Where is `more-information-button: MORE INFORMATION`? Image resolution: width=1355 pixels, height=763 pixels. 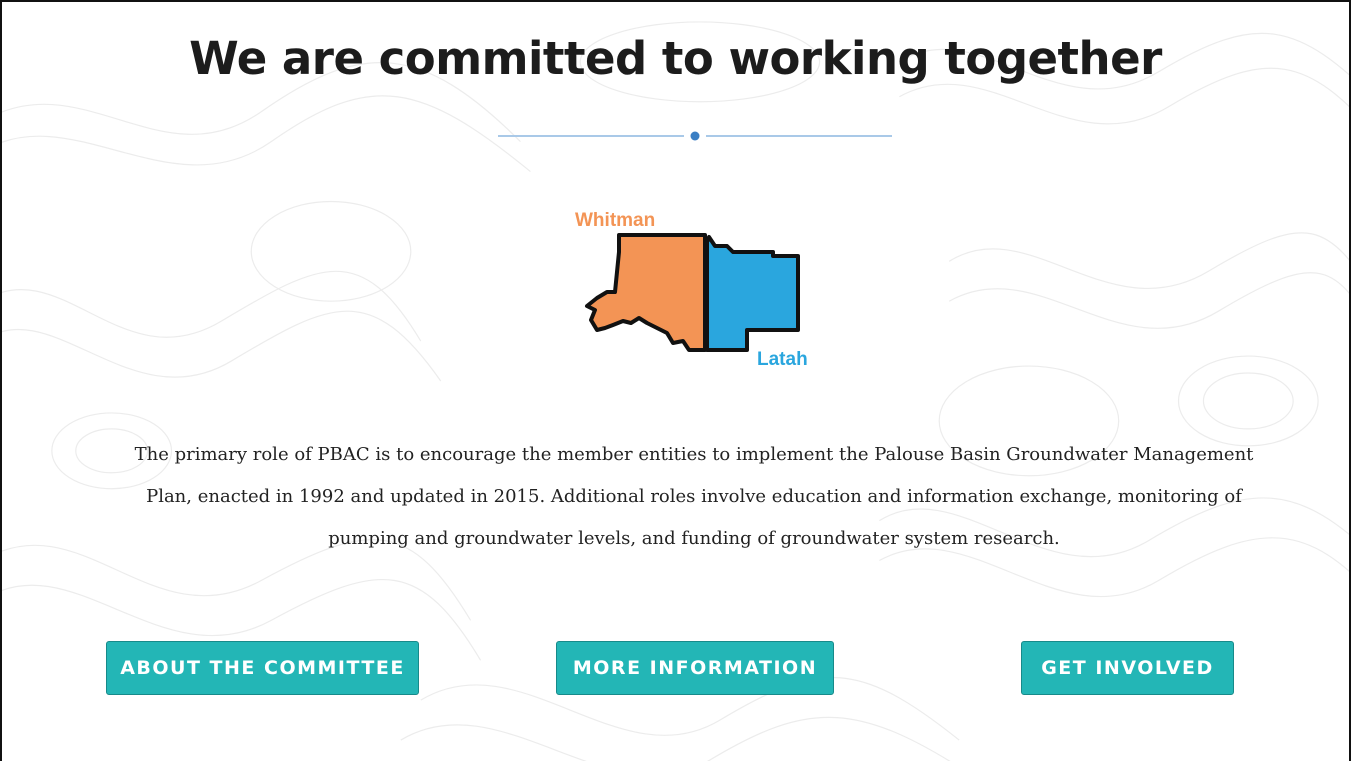
more-information-button: MORE INFORMATION is located at coordinates (695, 668).